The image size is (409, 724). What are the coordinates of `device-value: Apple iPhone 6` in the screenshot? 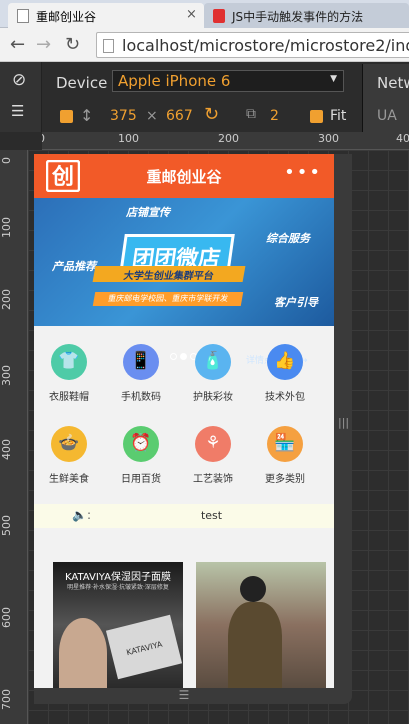 It's located at (174, 81).